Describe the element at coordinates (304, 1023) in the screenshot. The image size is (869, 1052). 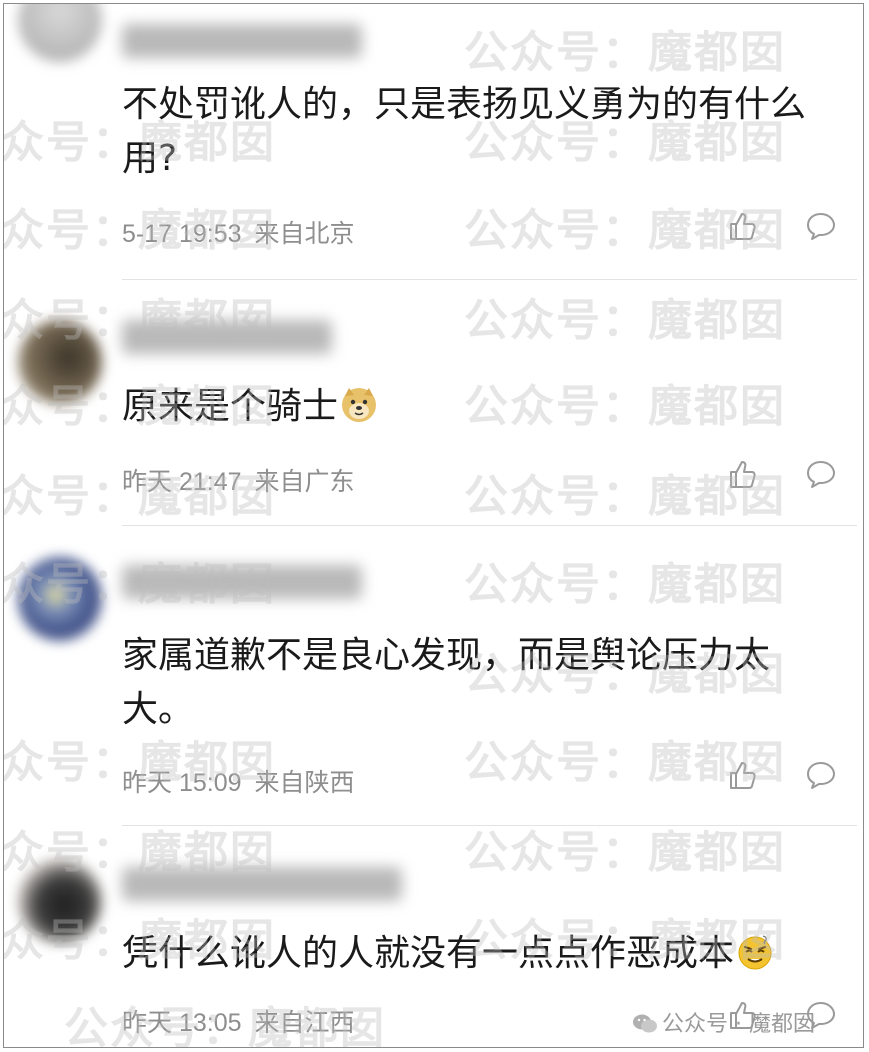
I see `comment-location: 来自江西` at that location.